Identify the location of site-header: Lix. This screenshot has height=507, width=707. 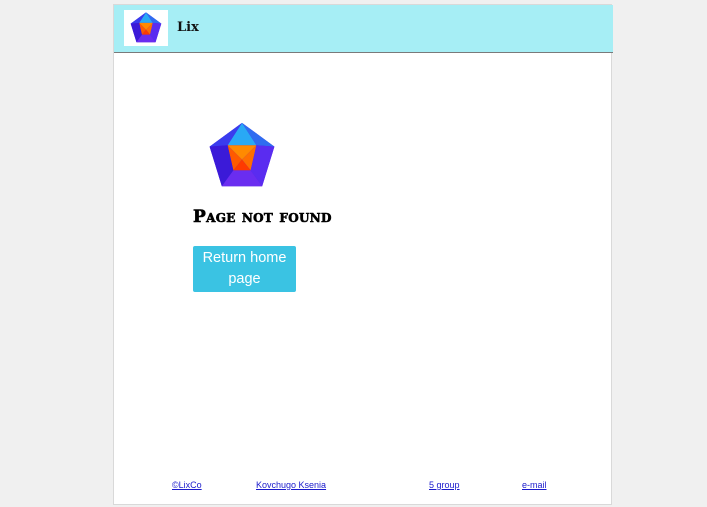
(363, 29).